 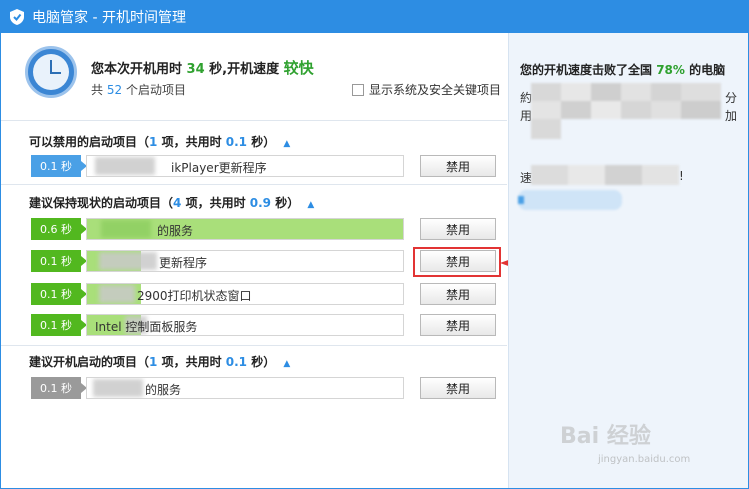 I want to click on startup-row: 0.1 秒 的服务 禁用, so click(x=264, y=388).